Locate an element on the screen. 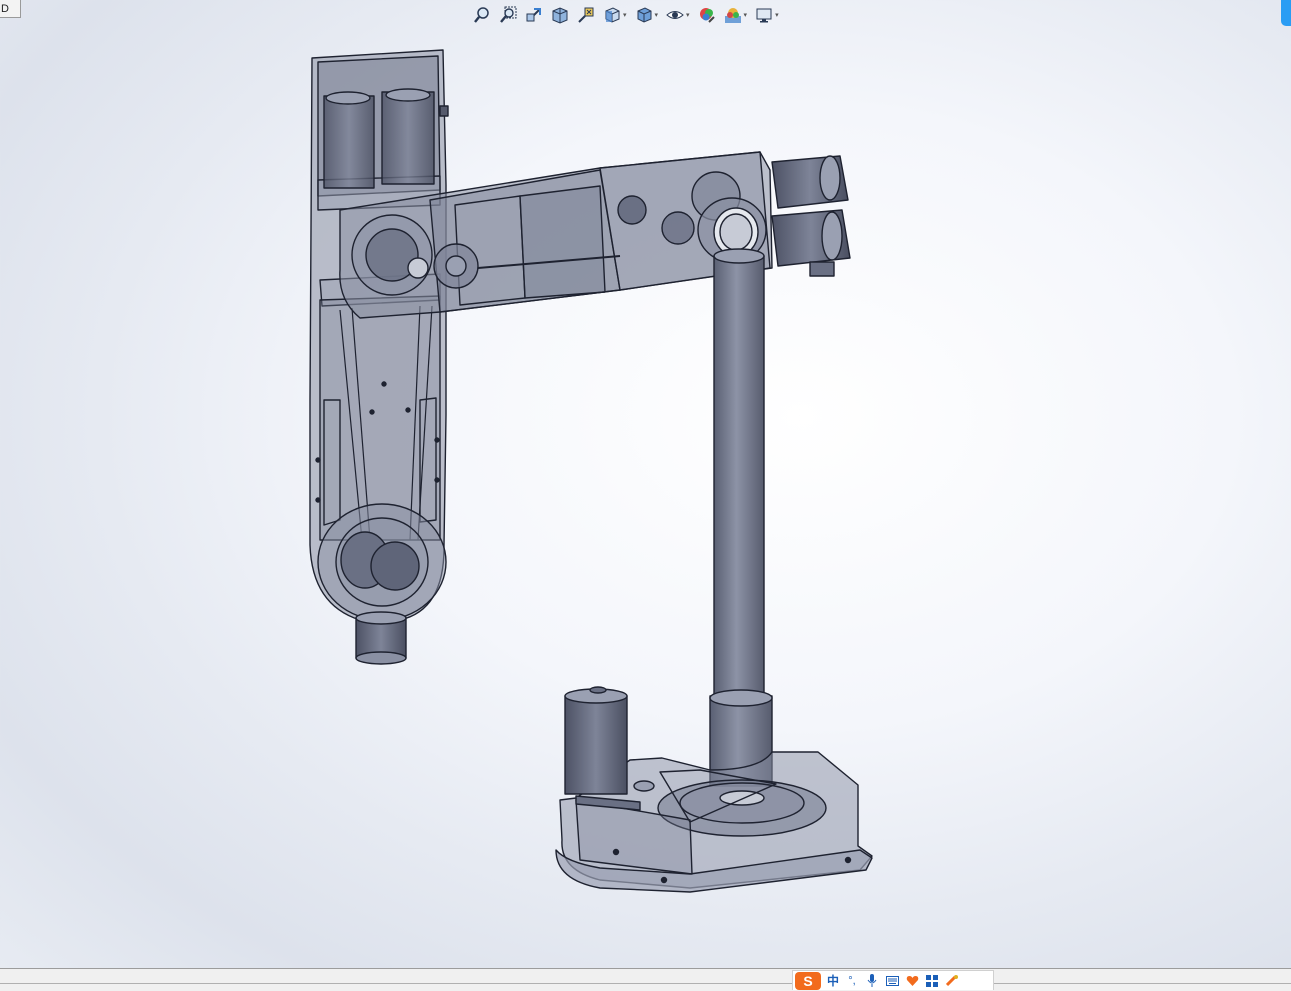 The height and width of the screenshot is (991, 1291). skin-icon is located at coordinates (912, 981).